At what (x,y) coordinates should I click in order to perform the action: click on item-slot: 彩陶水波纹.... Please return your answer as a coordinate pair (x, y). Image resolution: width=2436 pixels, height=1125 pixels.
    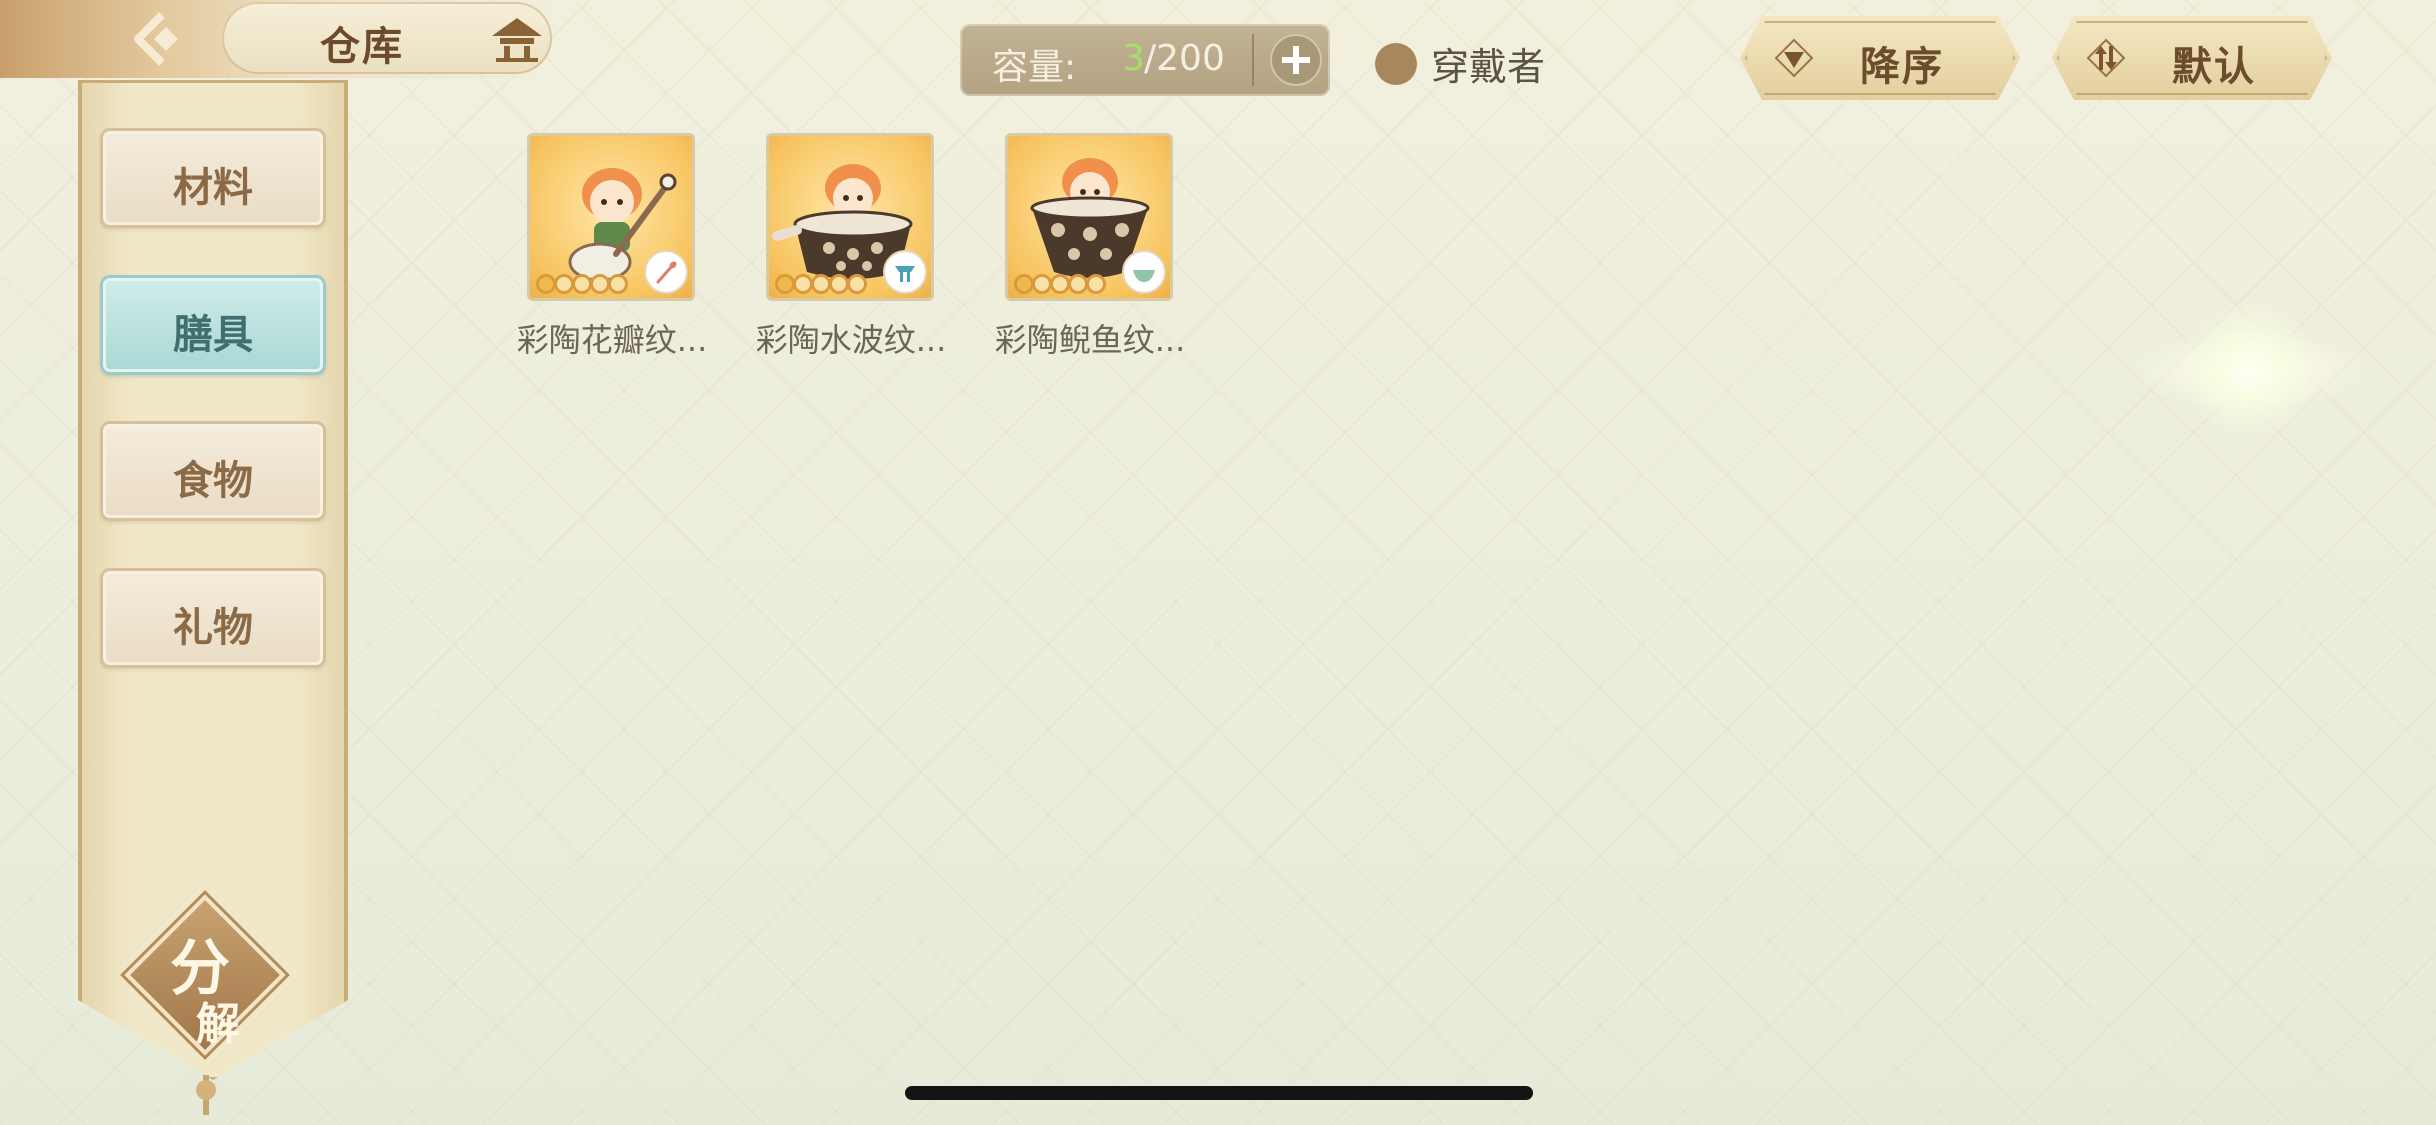
    Looking at the image, I should click on (851, 247).